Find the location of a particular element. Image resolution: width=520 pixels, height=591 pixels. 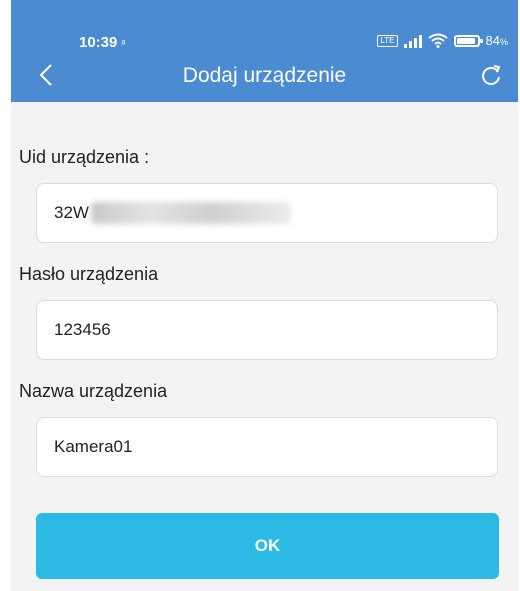

refresh-button is located at coordinates (491, 75).